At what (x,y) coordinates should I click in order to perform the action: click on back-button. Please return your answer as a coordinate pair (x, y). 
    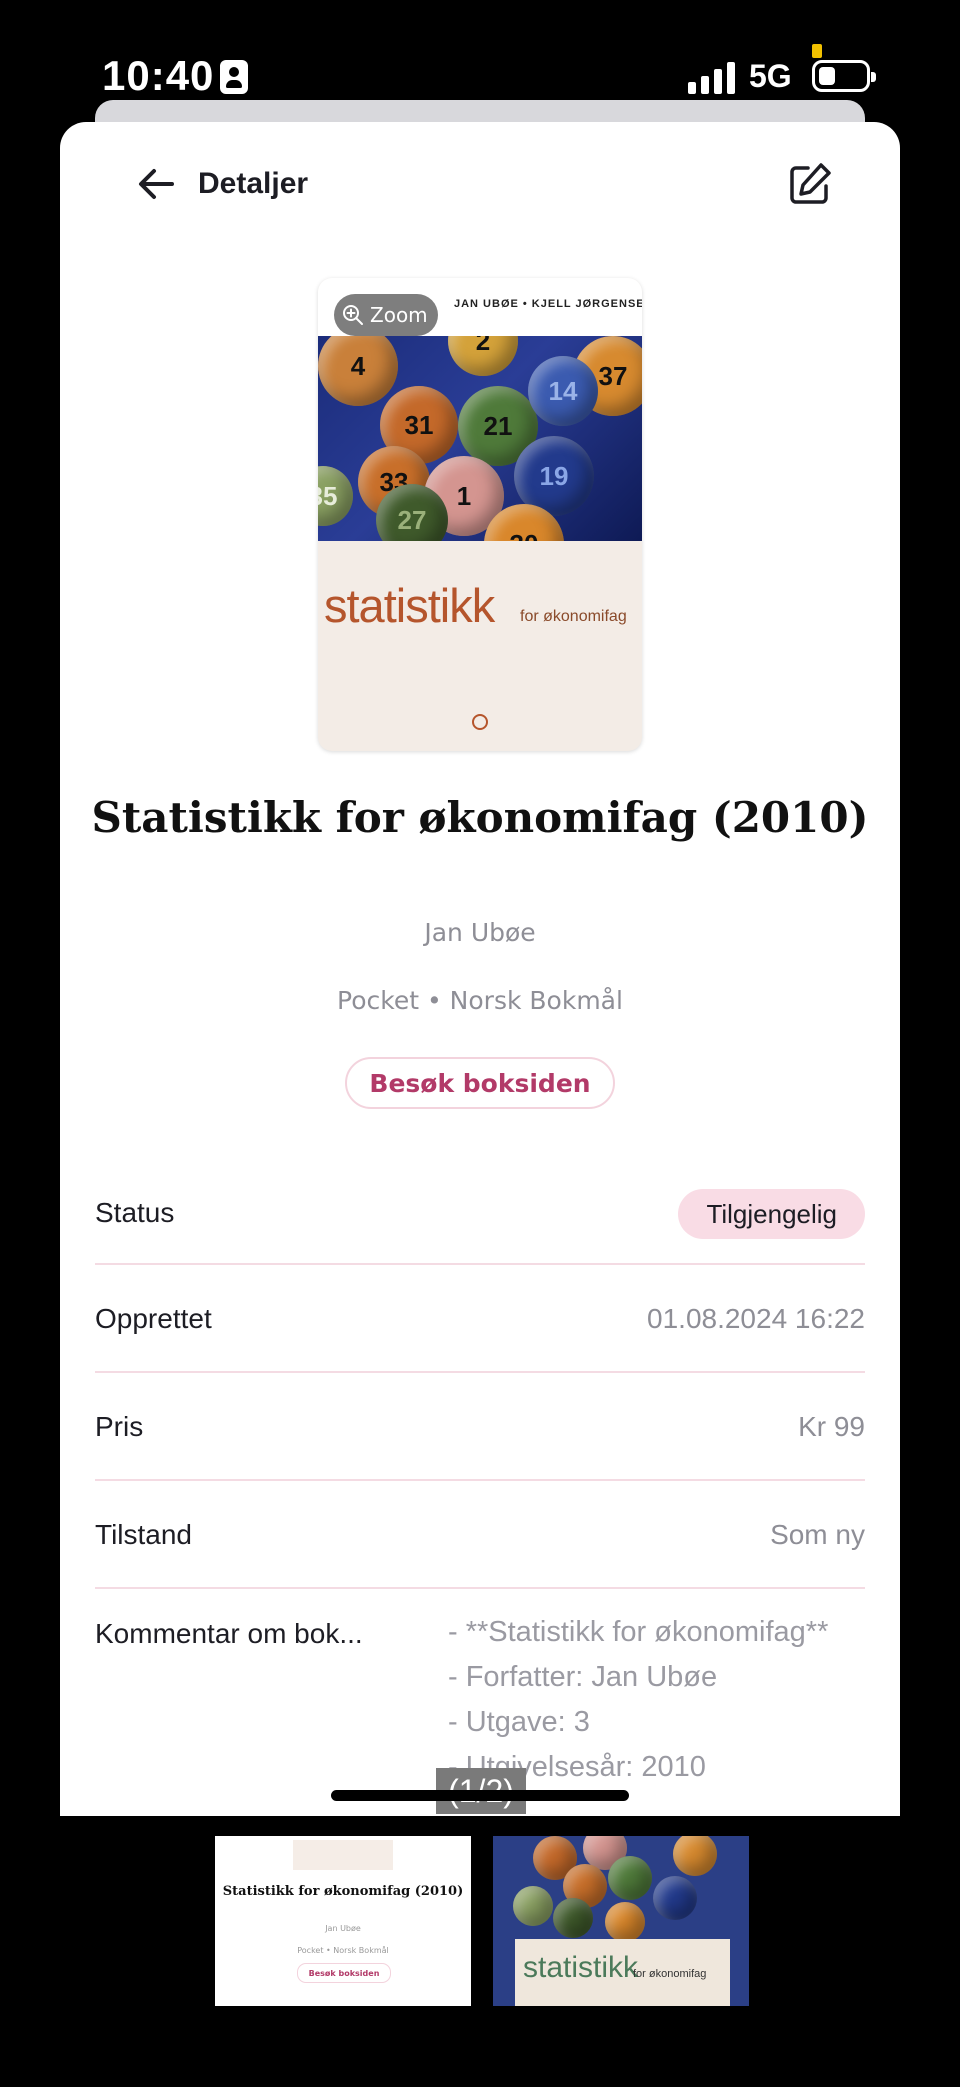
    Looking at the image, I should click on (157, 184).